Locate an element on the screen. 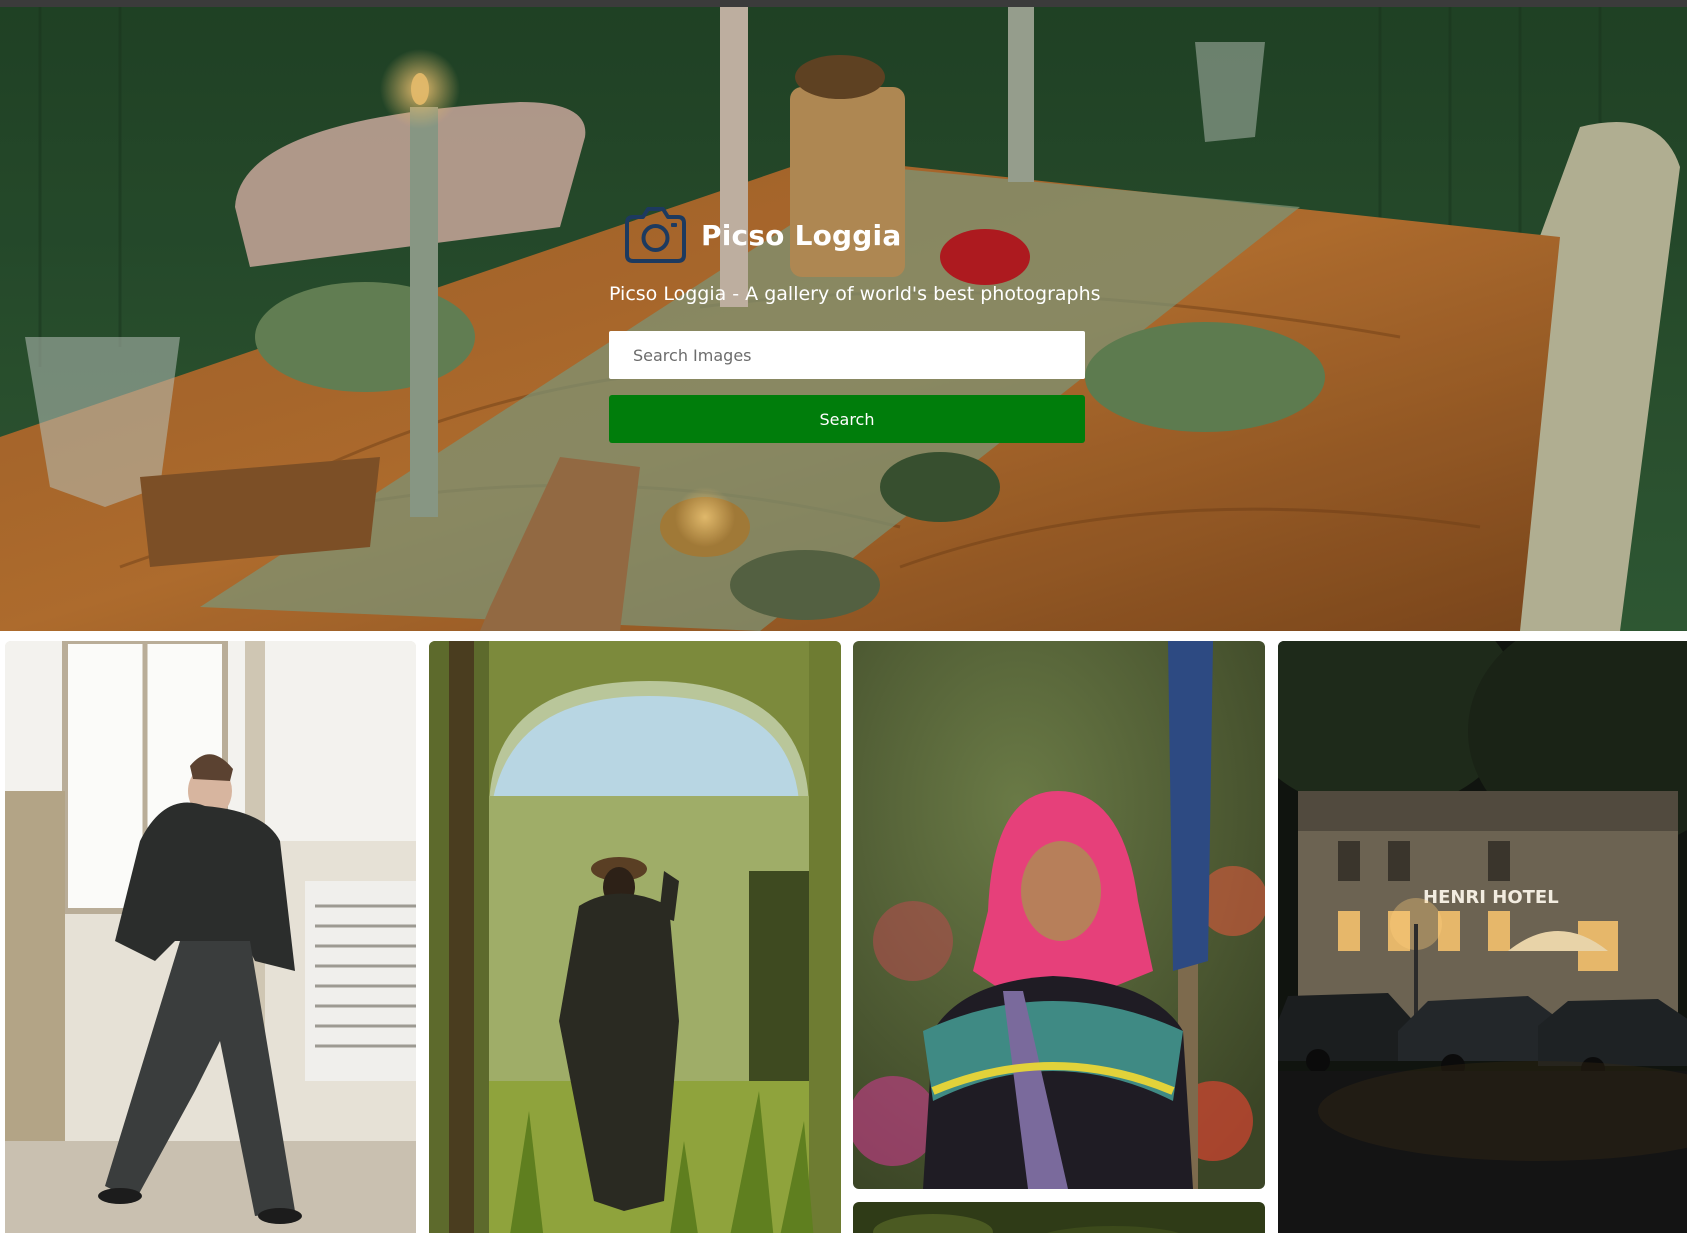  brand: Picso Loggia is located at coordinates (761, 235).